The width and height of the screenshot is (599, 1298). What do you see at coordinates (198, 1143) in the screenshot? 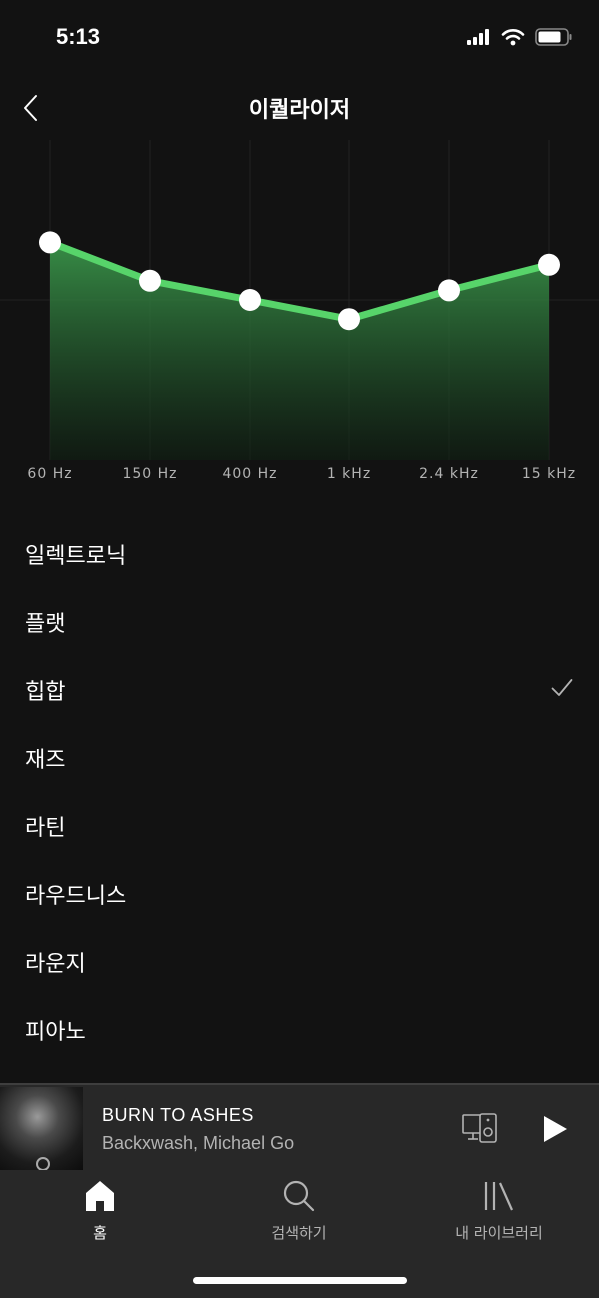
I see `track-artist: Backxwash, Michael Go` at bounding box center [198, 1143].